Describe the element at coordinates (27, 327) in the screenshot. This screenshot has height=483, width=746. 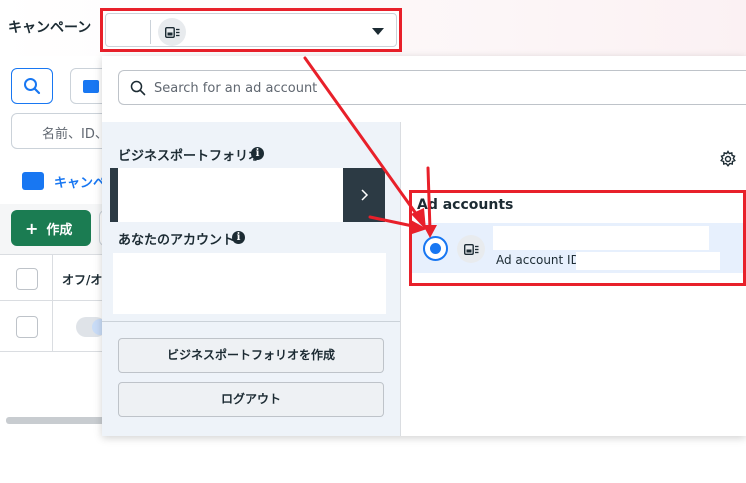
I see `row-checkbox` at that location.